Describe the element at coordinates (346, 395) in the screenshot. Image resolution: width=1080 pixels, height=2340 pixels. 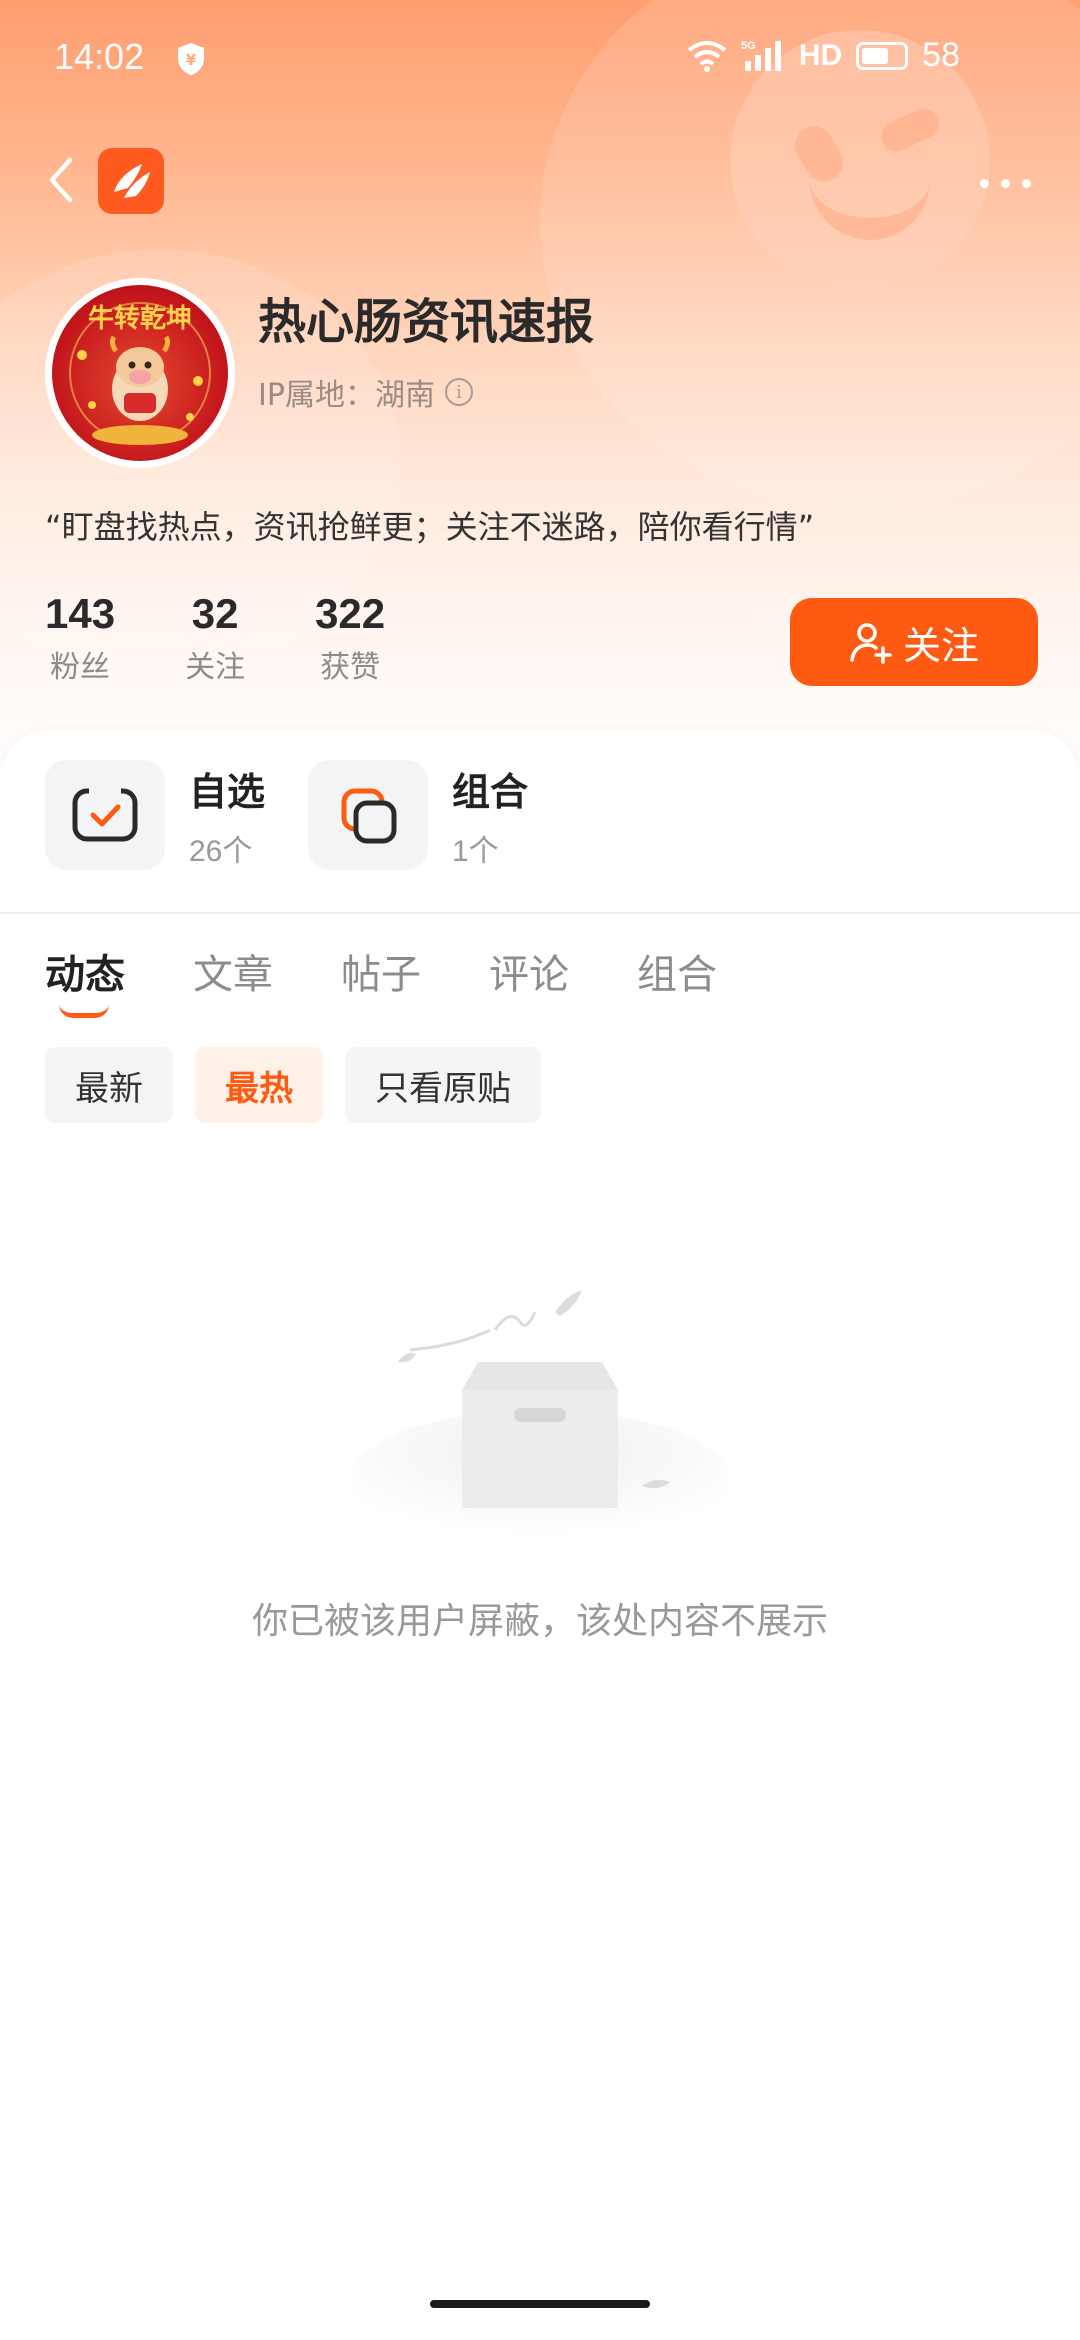
I see `ip-location: IP属地：湖南` at that location.